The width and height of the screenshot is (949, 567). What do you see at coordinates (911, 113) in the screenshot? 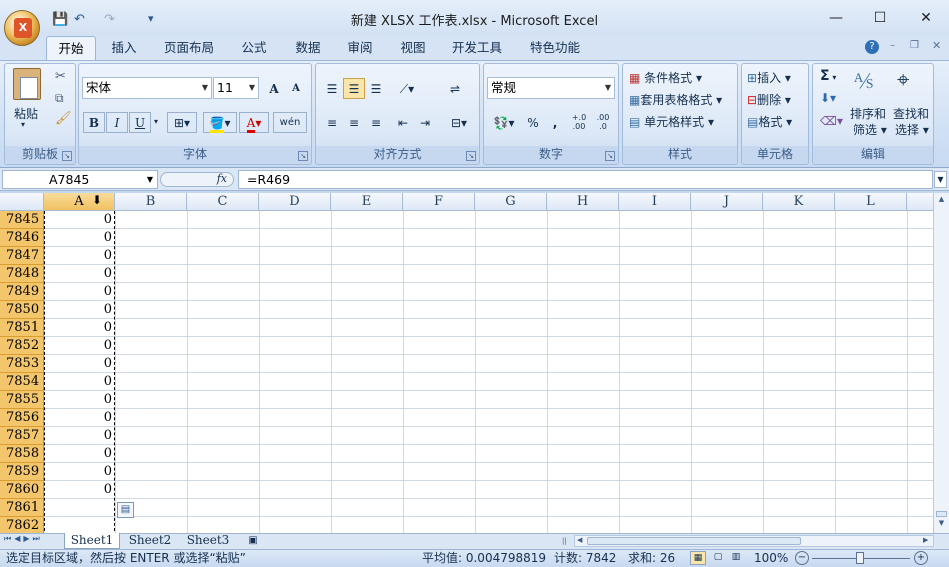
I see `find-select-button: 查找和` at bounding box center [911, 113].